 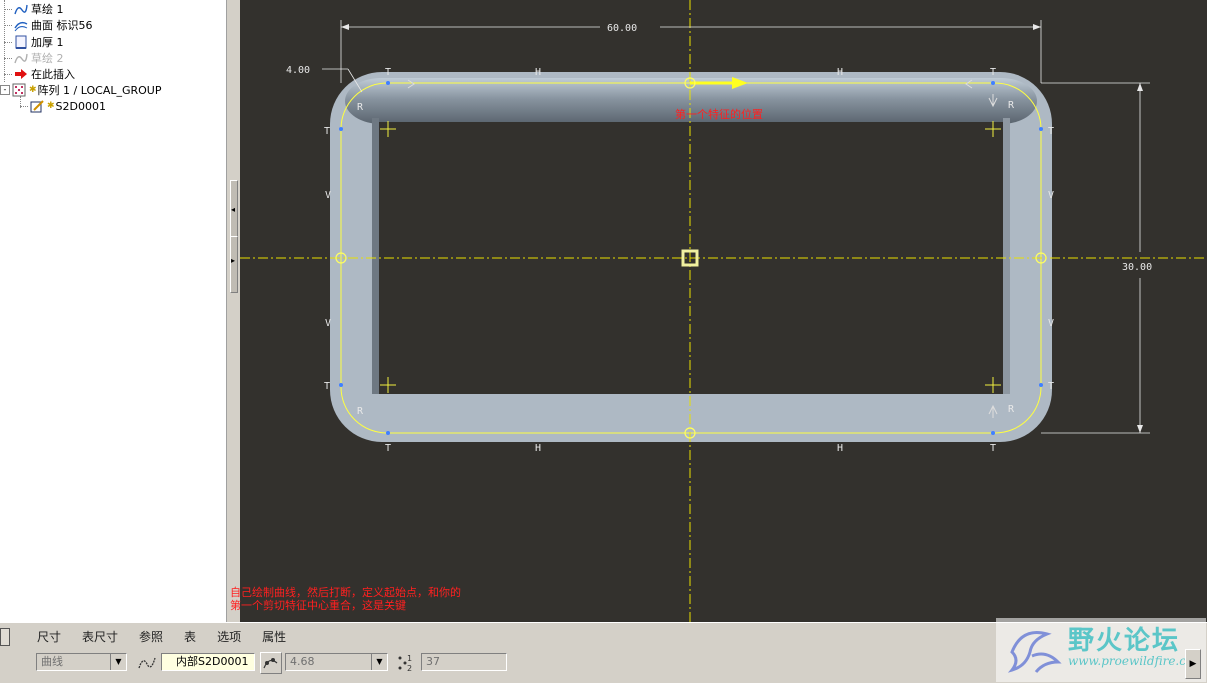 I want to click on tree-item-insert-here: 在此插入, so click(x=39, y=74).